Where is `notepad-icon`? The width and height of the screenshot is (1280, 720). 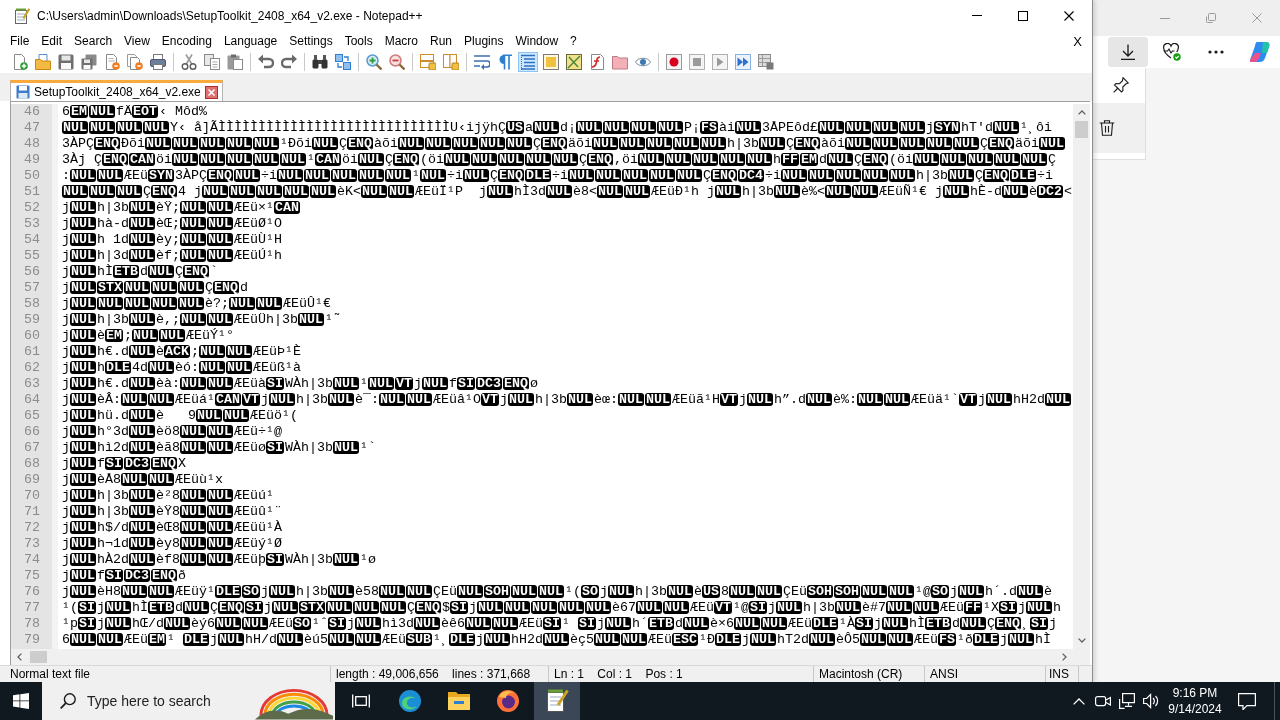
notepad-icon is located at coordinates (557, 701).